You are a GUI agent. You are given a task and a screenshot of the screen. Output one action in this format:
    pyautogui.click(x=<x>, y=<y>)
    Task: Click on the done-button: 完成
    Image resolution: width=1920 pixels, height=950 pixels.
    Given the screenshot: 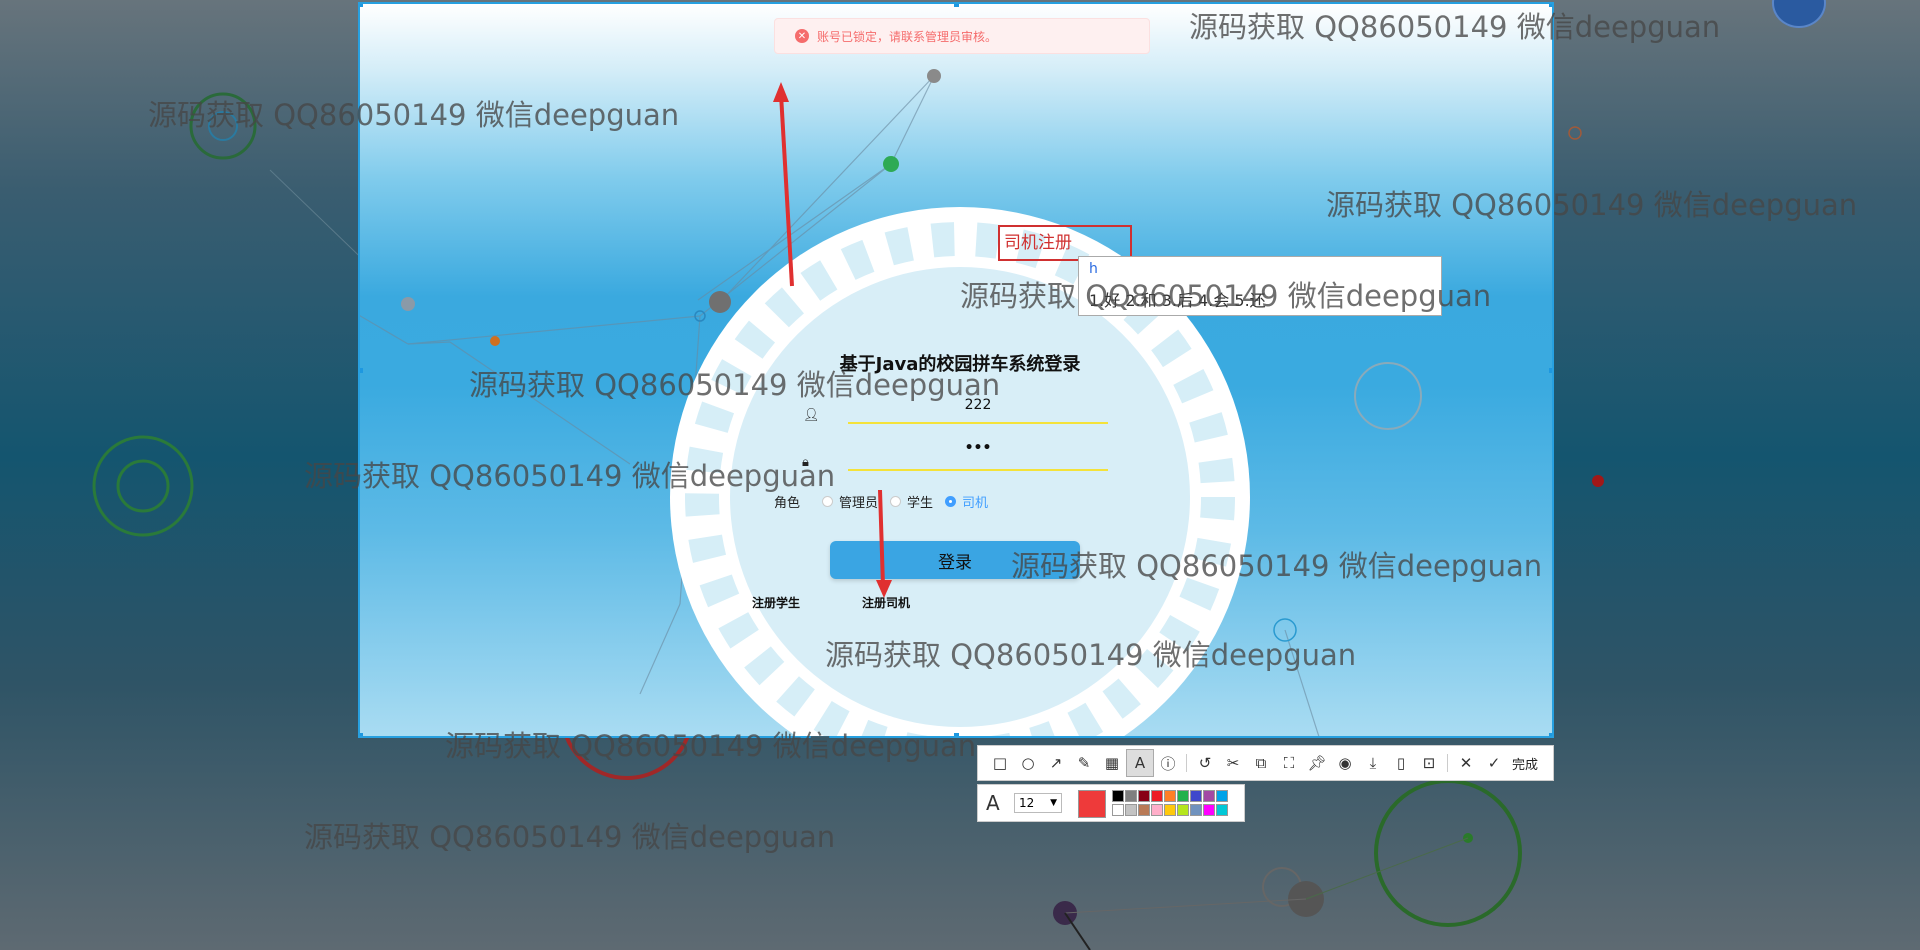 What is the action you would take?
    pyautogui.click(x=1525, y=763)
    